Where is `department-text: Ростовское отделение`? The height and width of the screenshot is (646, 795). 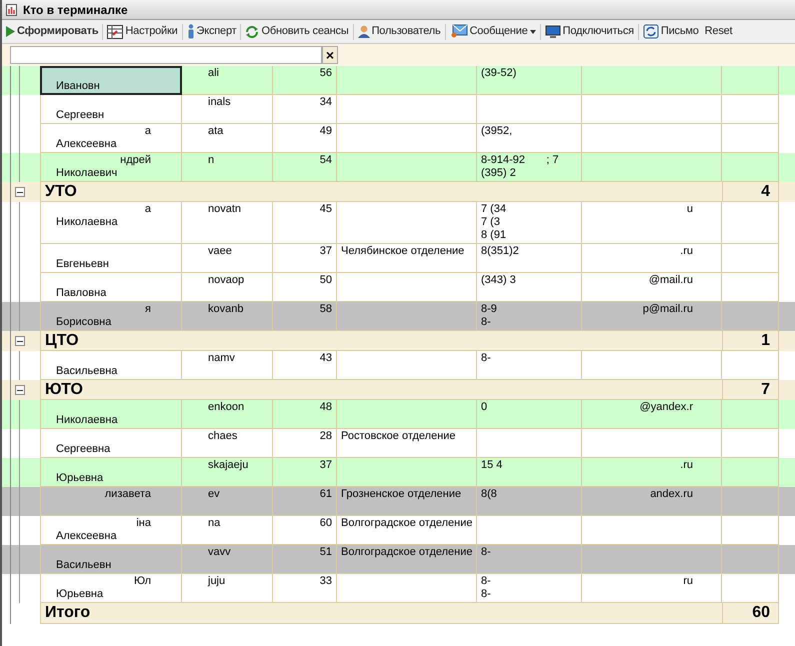 department-text: Ростовское отделение is located at coordinates (398, 436).